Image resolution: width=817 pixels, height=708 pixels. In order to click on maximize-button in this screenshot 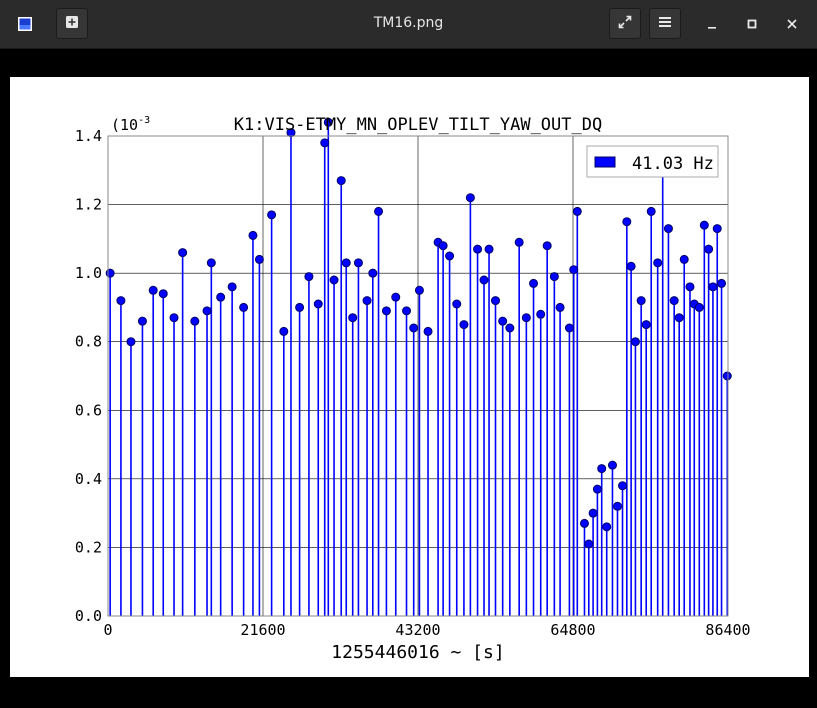, I will do `click(752, 24)`.